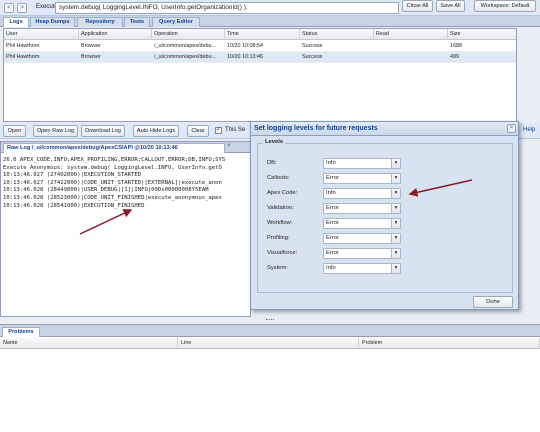 This screenshot has width=540, height=432. I want to click on level-select-profiling: Error ▼, so click(362, 238).